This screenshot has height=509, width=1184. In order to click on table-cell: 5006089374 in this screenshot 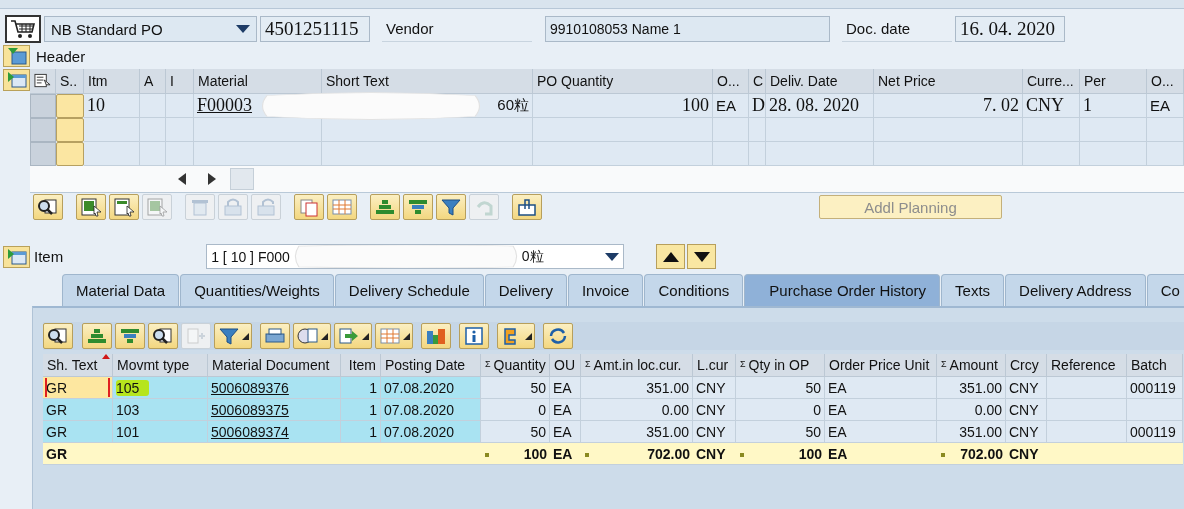, I will do `click(274, 432)`.